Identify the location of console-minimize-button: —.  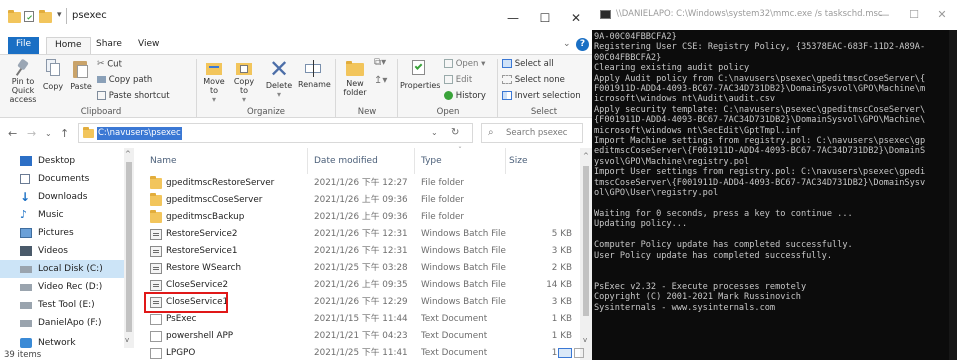
(884, 15).